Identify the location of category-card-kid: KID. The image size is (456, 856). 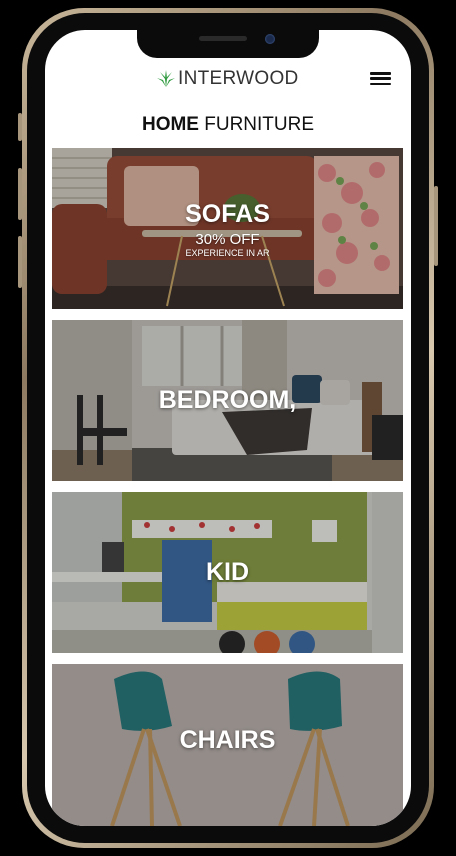
(227, 572).